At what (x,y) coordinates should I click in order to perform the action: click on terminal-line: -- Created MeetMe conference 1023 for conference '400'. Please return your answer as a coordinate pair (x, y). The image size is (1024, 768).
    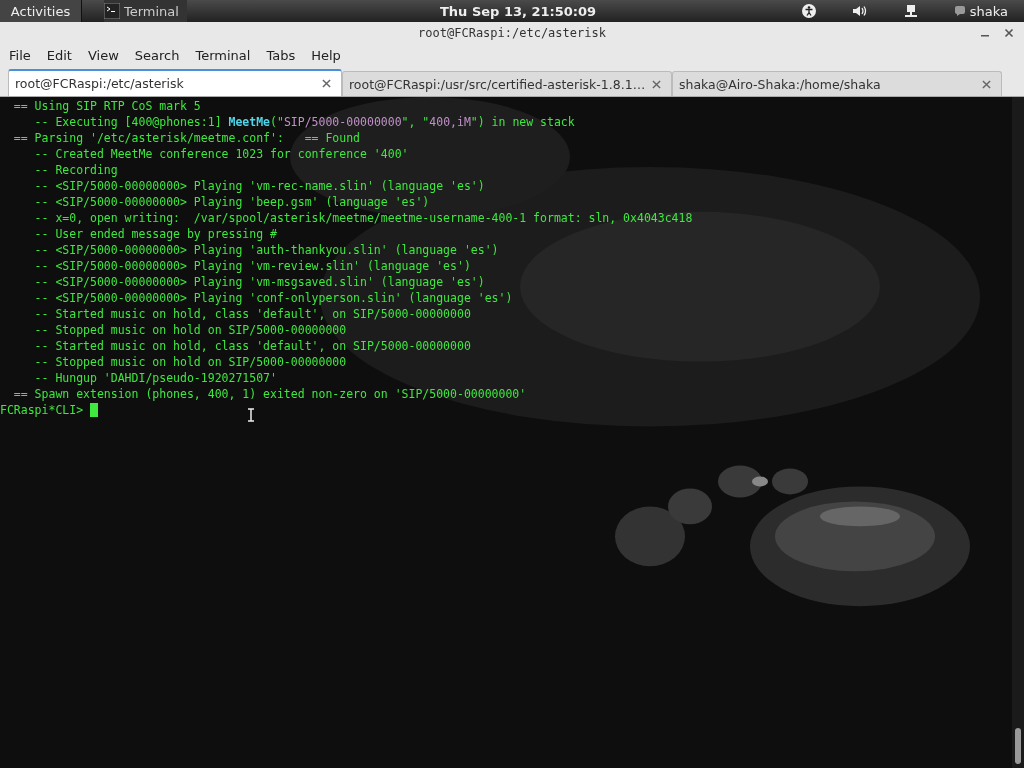
    Looking at the image, I should click on (221, 154).